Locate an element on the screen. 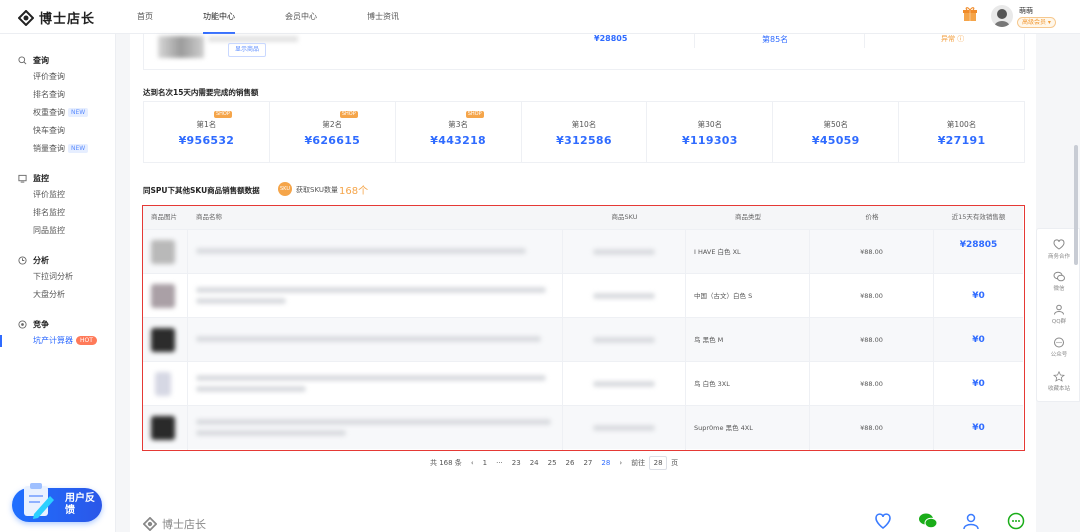 The image size is (1080, 532). page-24: 24 is located at coordinates (534, 463).